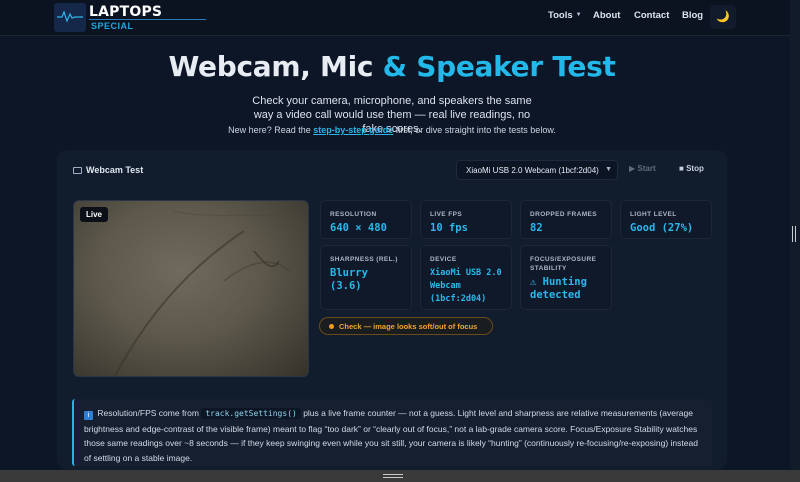  What do you see at coordinates (681, 168) in the screenshot?
I see `stop-icon: ■` at bounding box center [681, 168].